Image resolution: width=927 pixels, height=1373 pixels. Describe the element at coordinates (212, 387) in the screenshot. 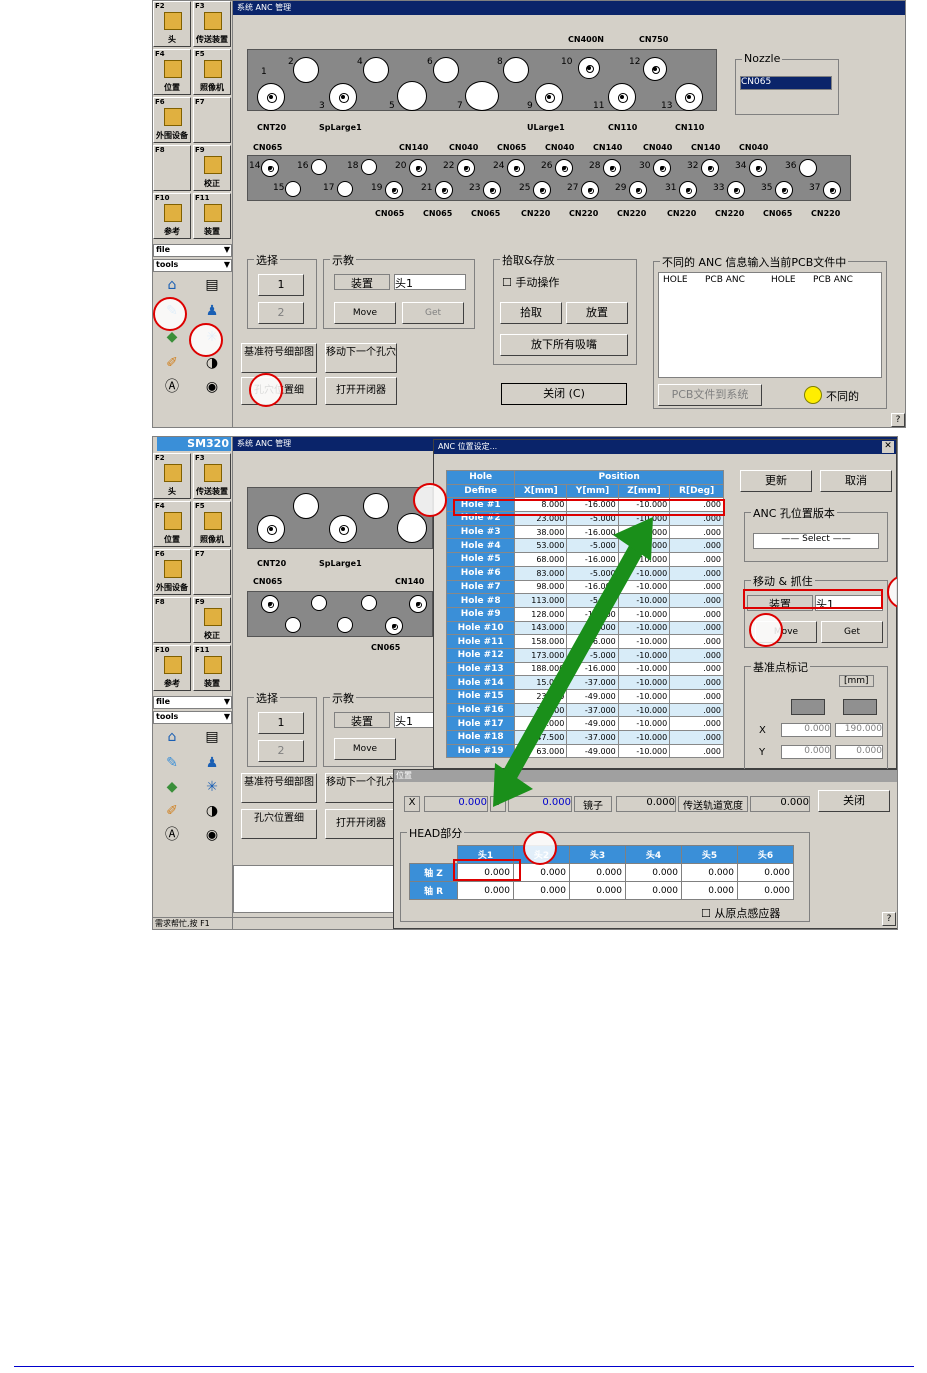

I see `camera-tool-icon: ◉` at that location.